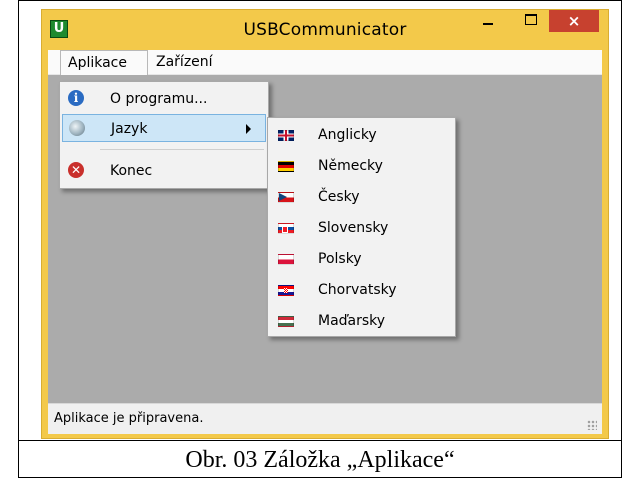 Image resolution: width=624 pixels, height=480 pixels. I want to click on status-text: Aplikace je připravena., so click(129, 418).